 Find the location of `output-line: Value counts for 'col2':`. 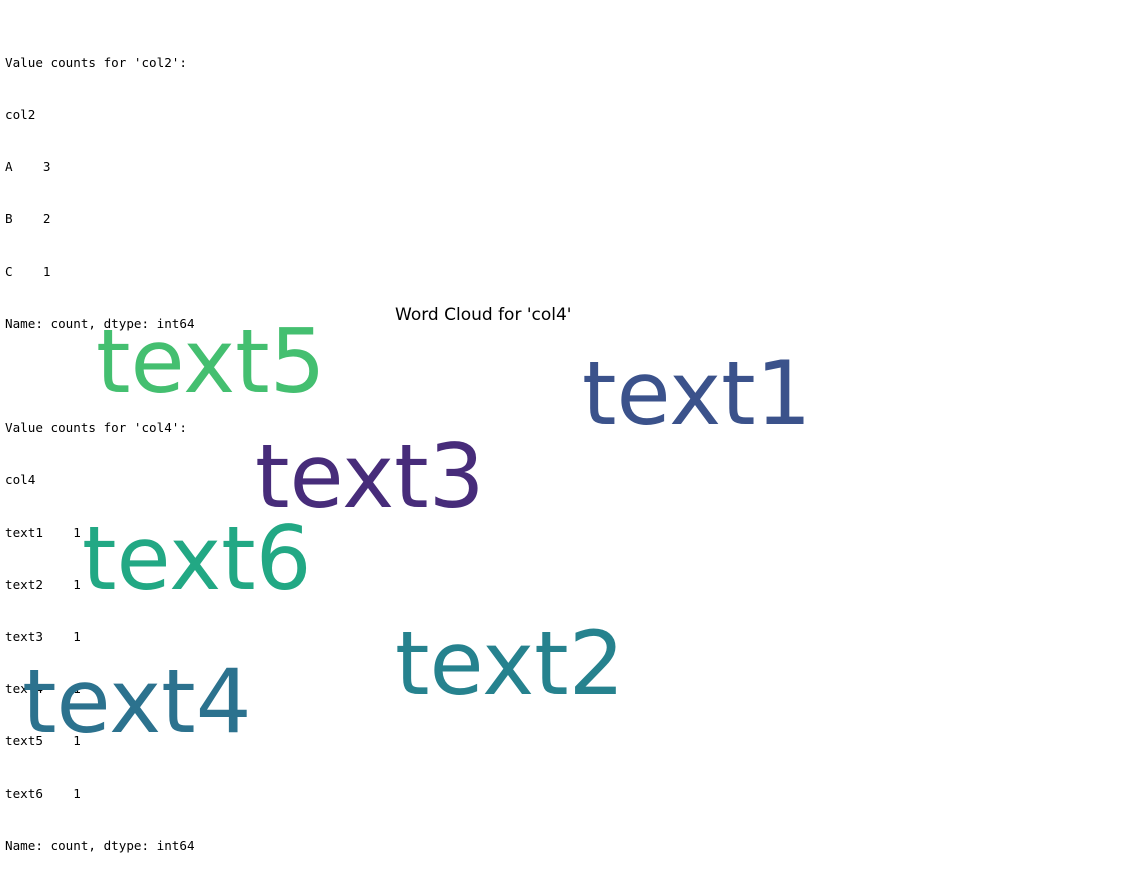

output-line: Value counts for 'col2': is located at coordinates (96, 62).